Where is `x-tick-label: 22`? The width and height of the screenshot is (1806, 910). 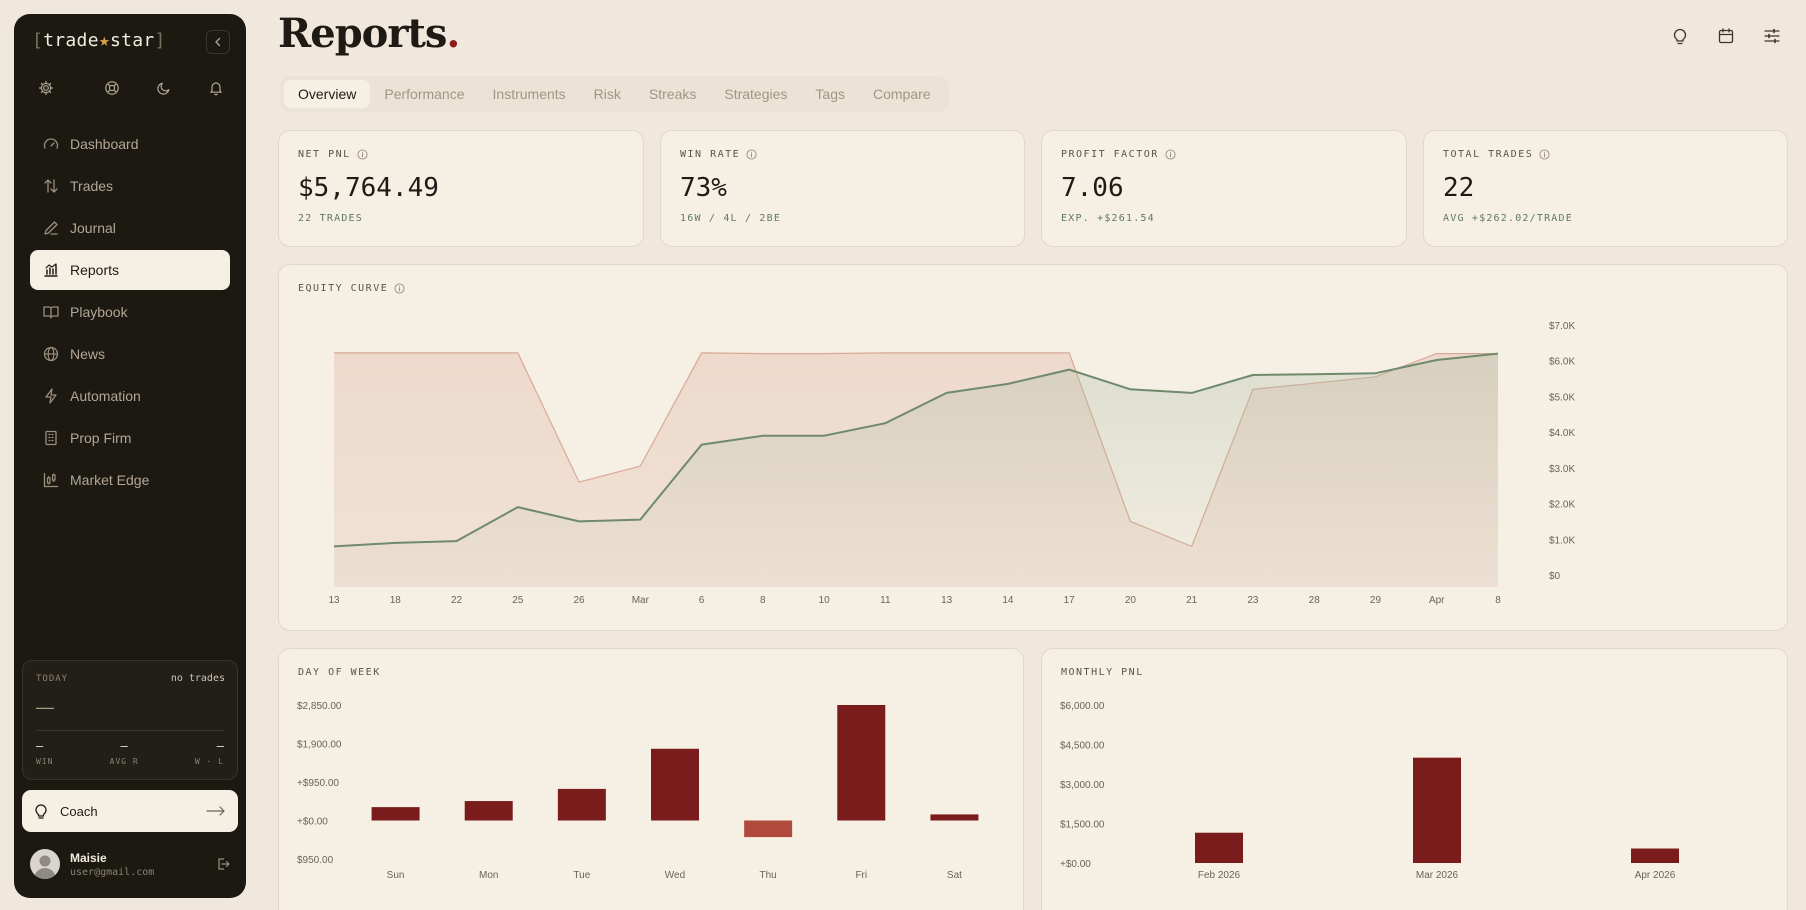
x-tick-label: 22 is located at coordinates (457, 600).